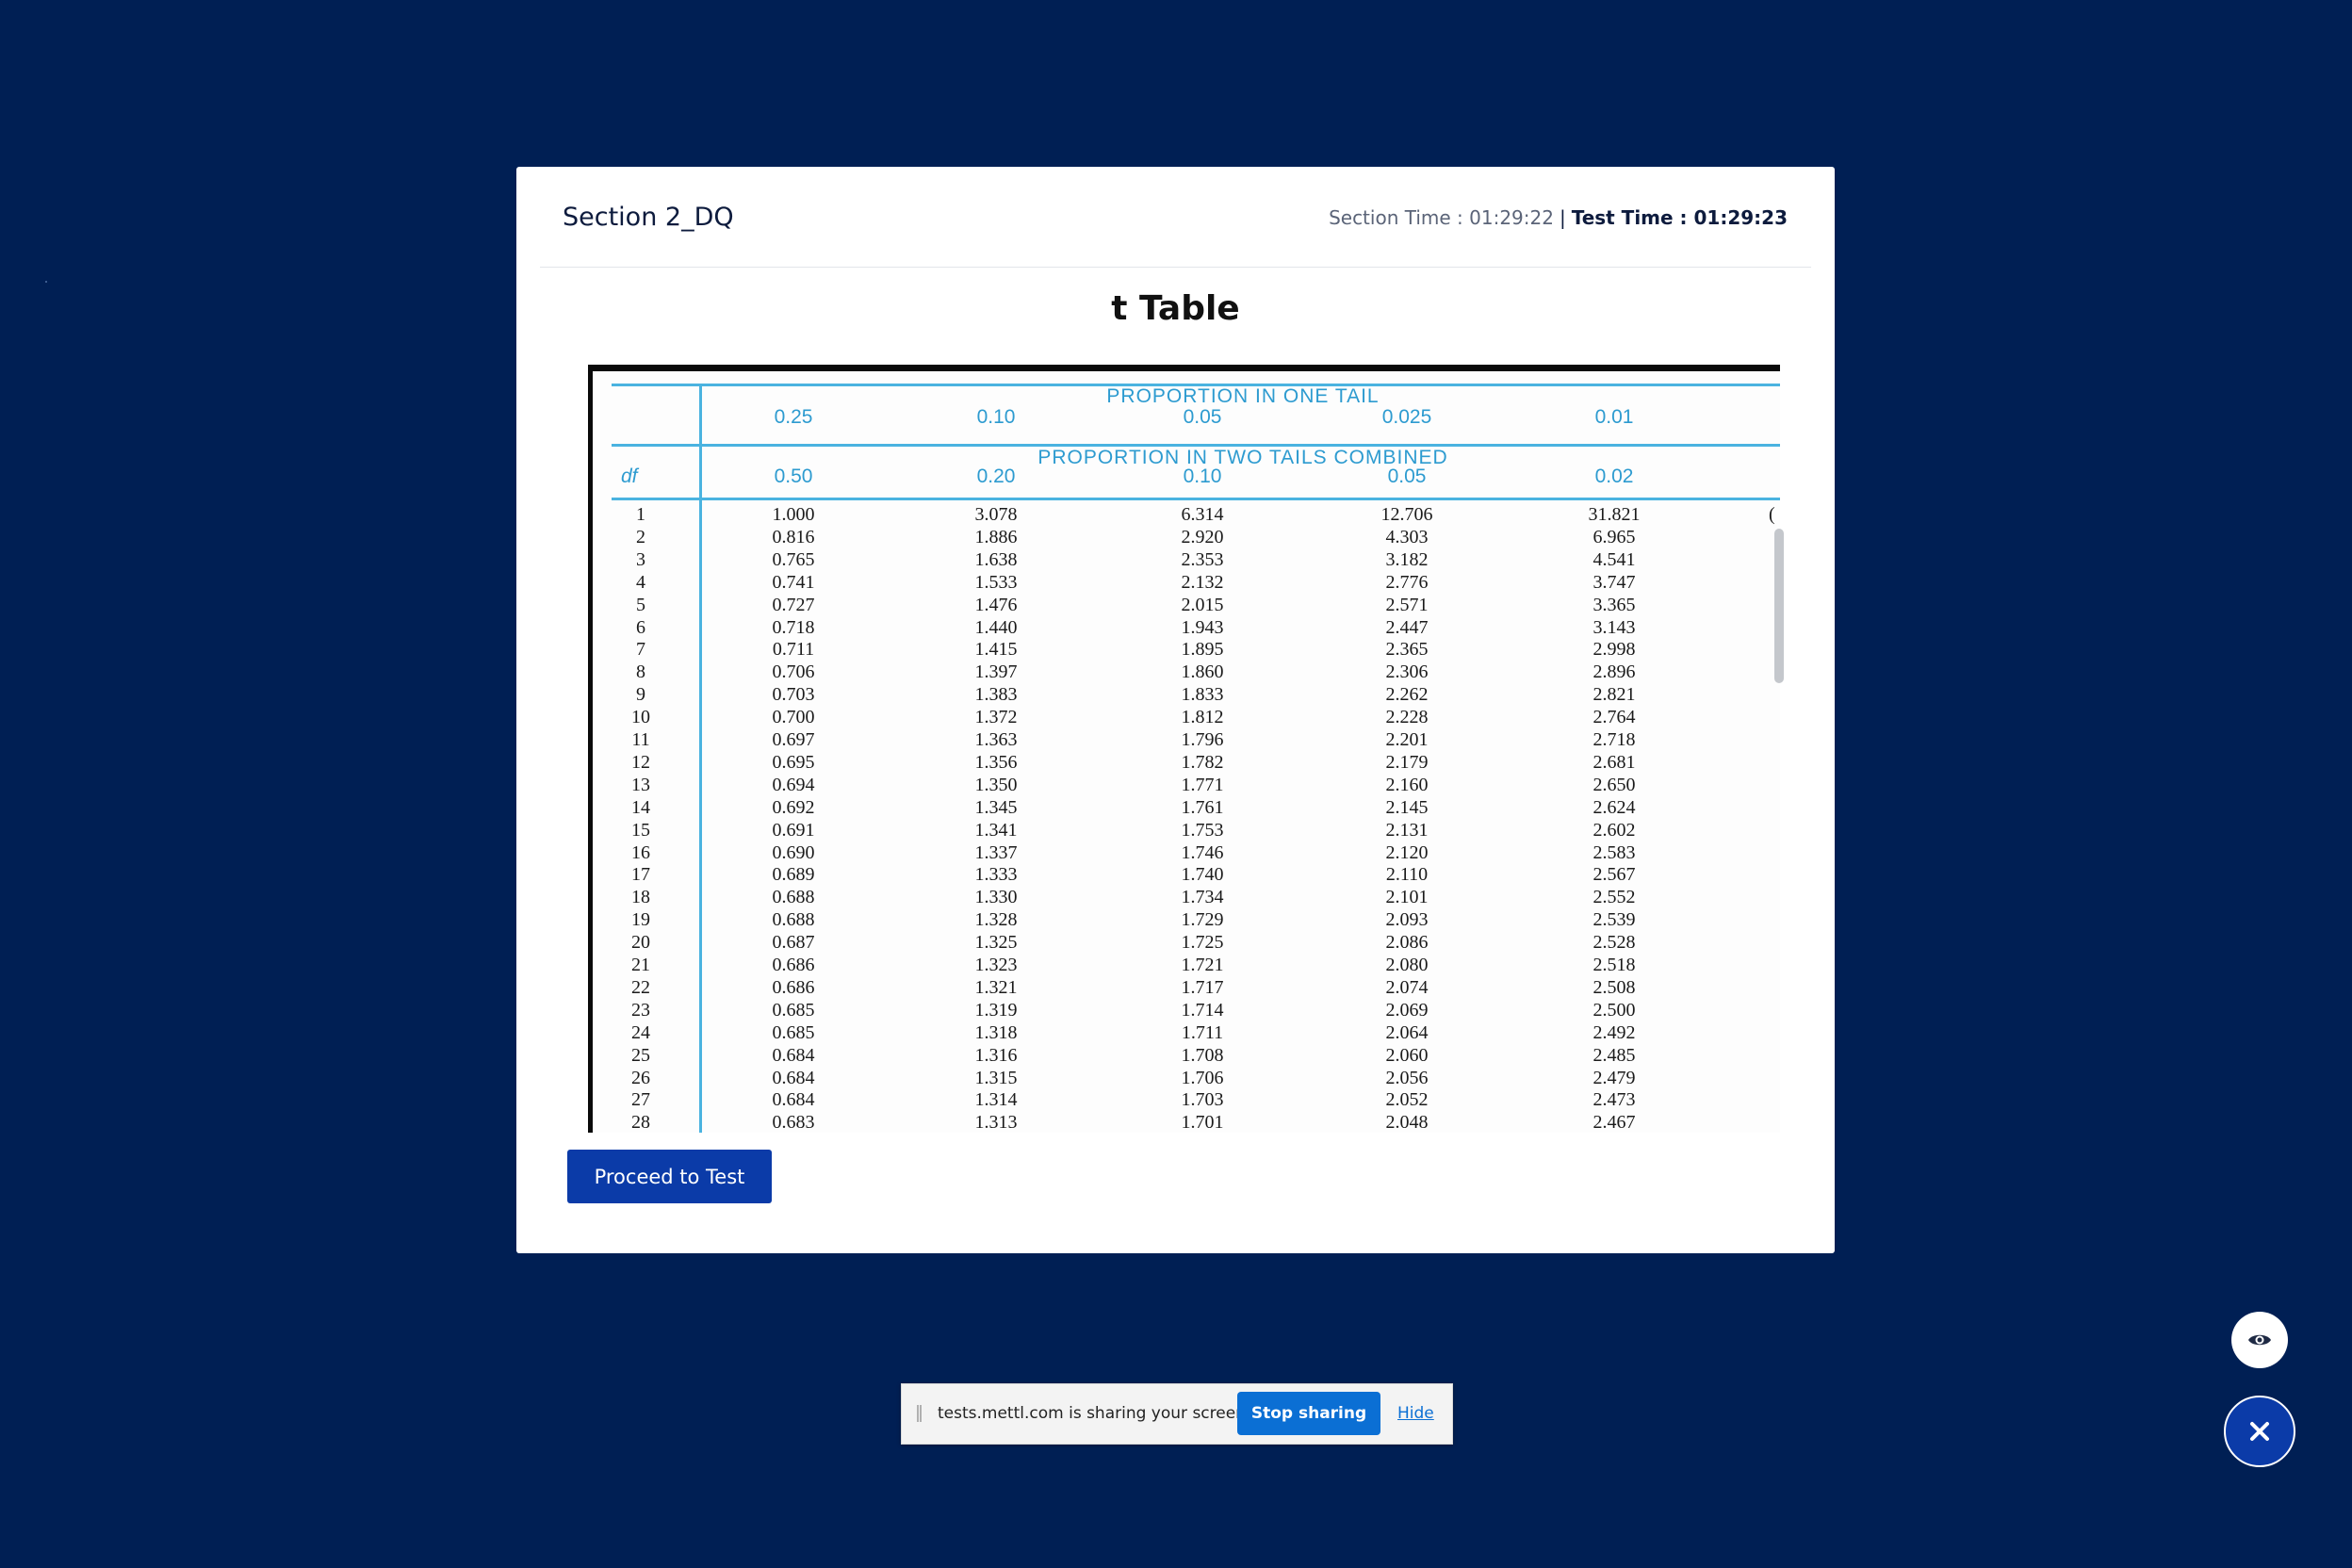 The height and width of the screenshot is (1568, 2352). Describe the element at coordinates (996, 987) in the screenshot. I see `table-cell: 1.321` at that location.